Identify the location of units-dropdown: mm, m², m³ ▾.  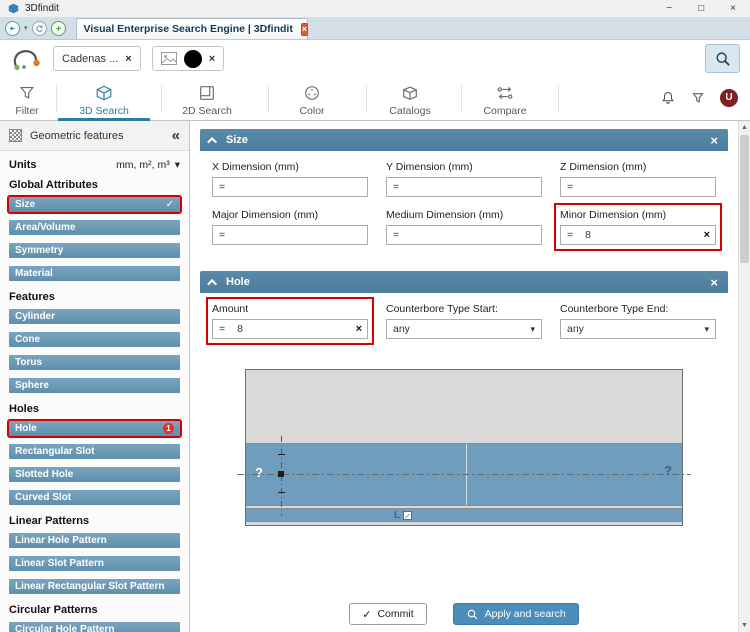
(148, 165).